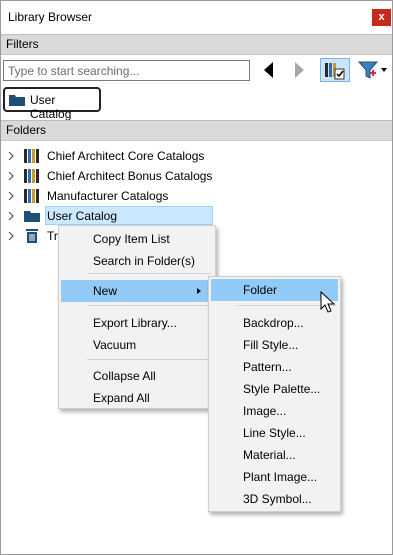 This screenshot has height=555, width=393. I want to click on tree-item-label: User Catalog, so click(82, 216).